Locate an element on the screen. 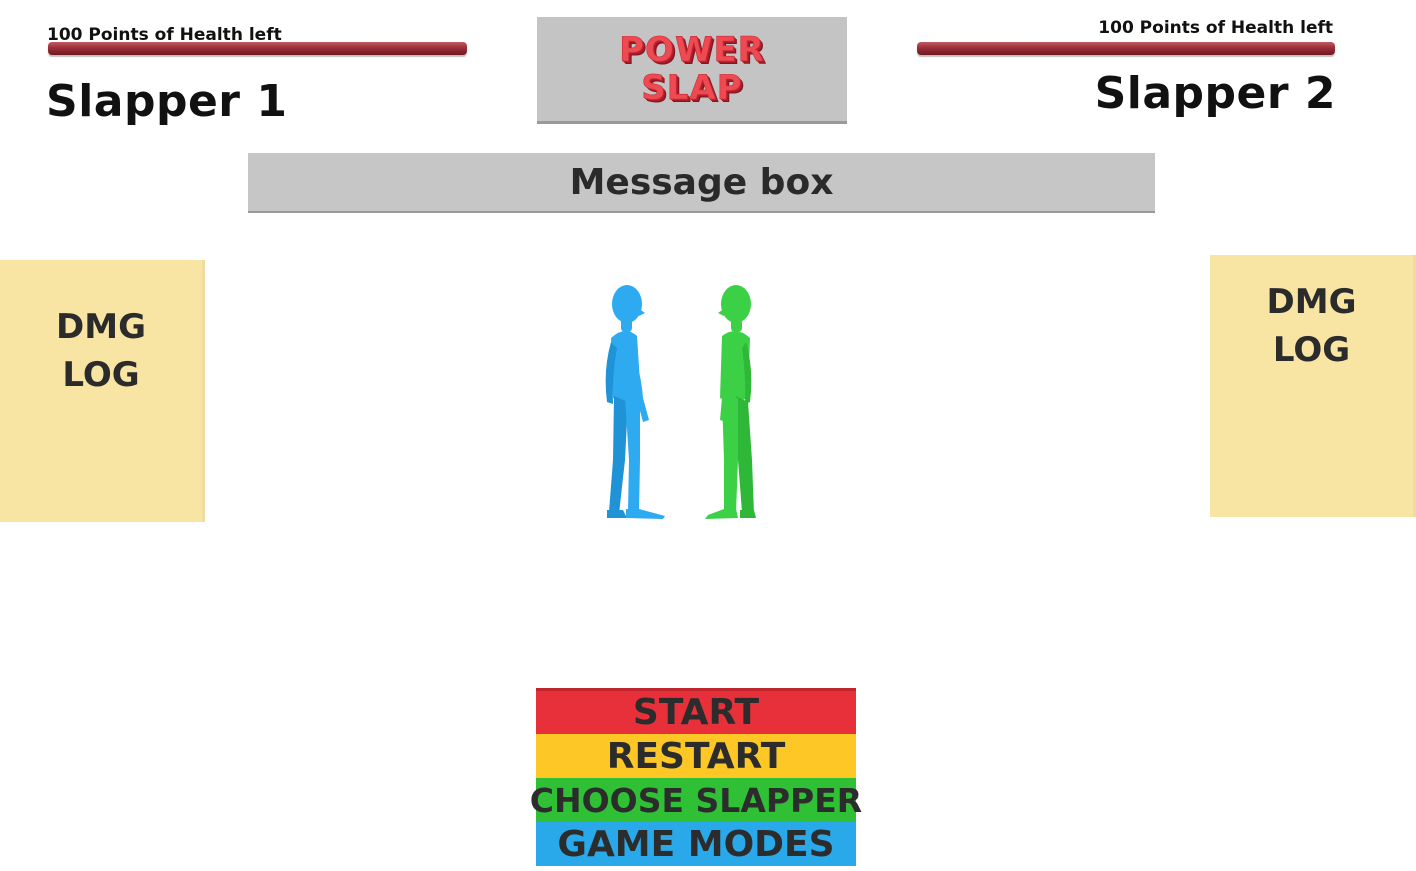 This screenshot has height=871, width=1416. player1-character is located at coordinates (635, 402).